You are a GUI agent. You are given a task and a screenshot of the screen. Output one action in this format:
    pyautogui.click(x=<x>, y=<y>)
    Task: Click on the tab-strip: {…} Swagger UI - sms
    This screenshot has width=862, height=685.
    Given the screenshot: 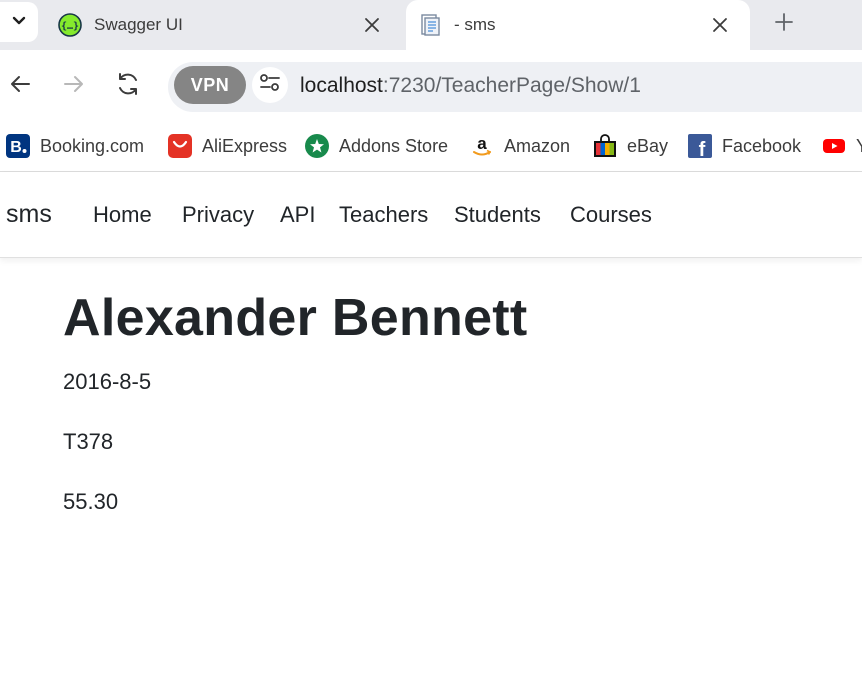 What is the action you would take?
    pyautogui.click(x=431, y=25)
    